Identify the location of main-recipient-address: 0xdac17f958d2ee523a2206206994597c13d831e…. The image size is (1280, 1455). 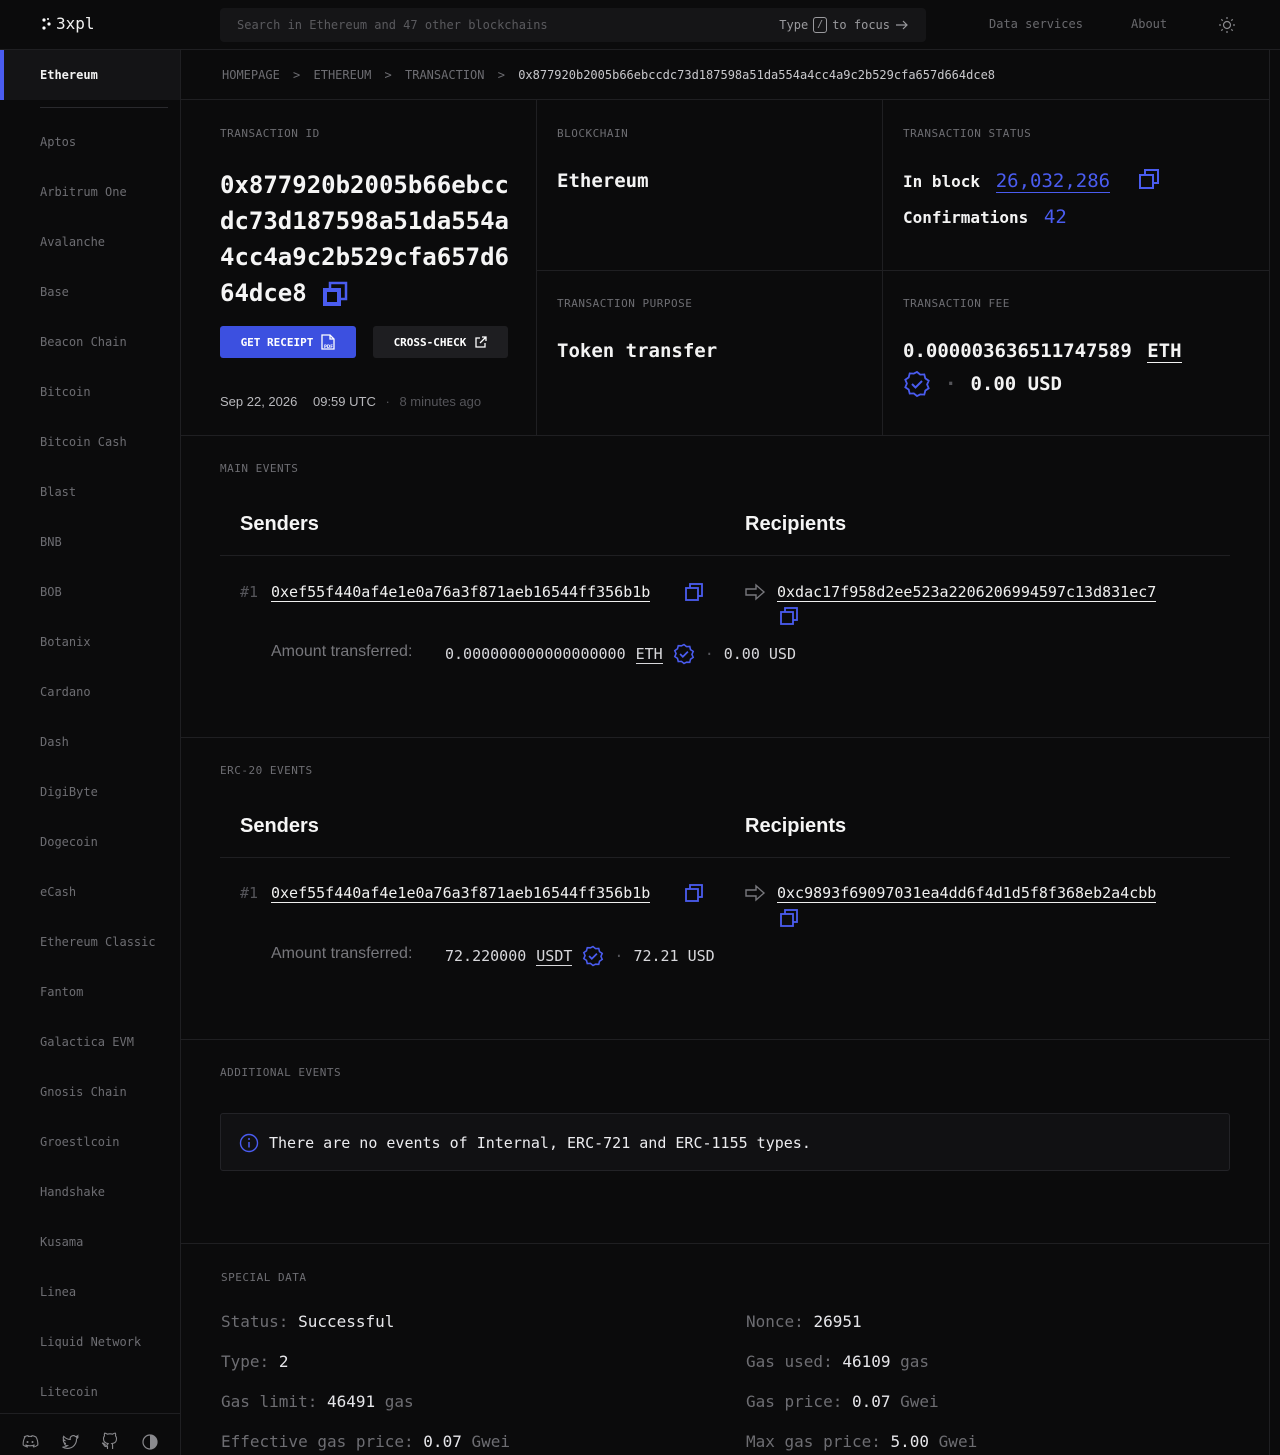
(967, 592).